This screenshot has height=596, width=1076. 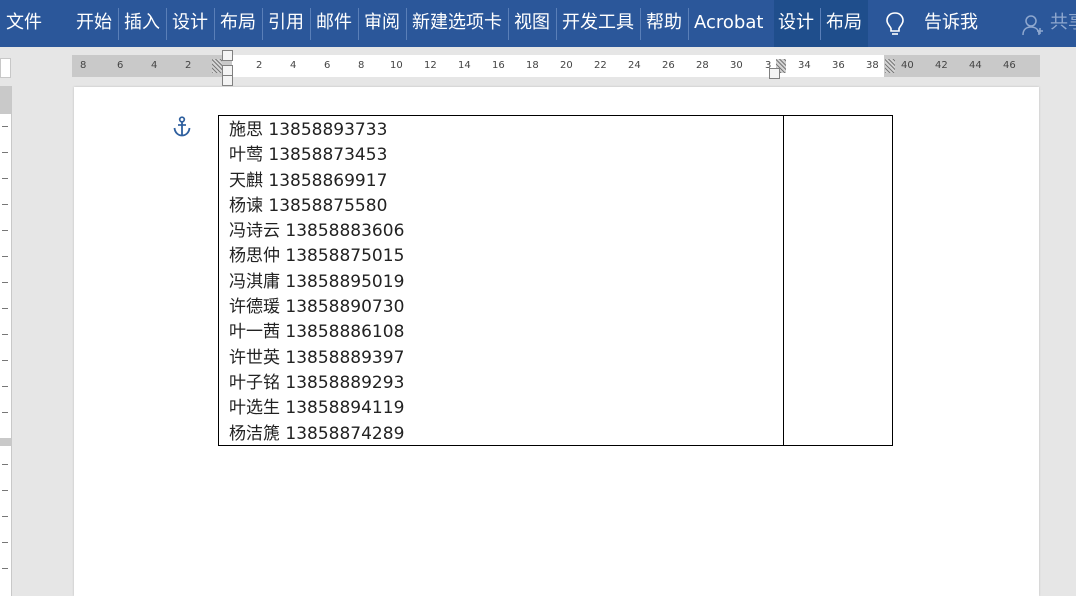 I want to click on tab-references: 引用, so click(x=286, y=23).